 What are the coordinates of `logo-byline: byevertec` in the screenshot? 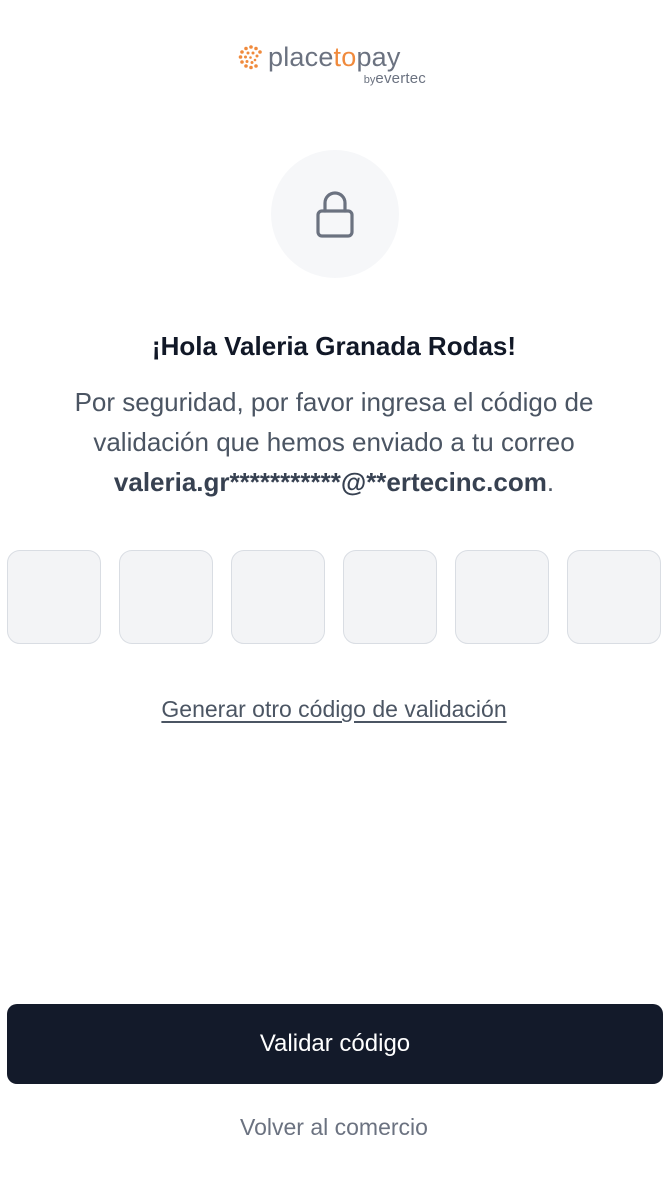 It's located at (394, 78).